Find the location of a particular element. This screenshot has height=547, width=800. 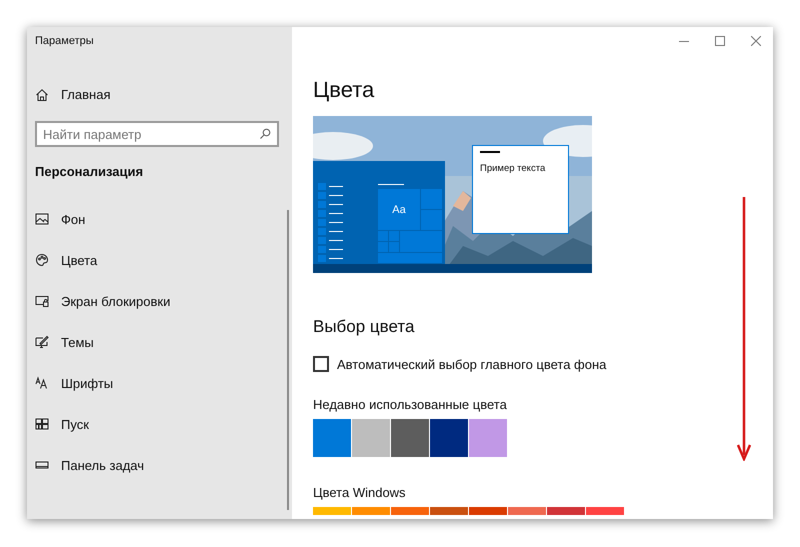

sidebar-item: Темы is located at coordinates (64, 342).